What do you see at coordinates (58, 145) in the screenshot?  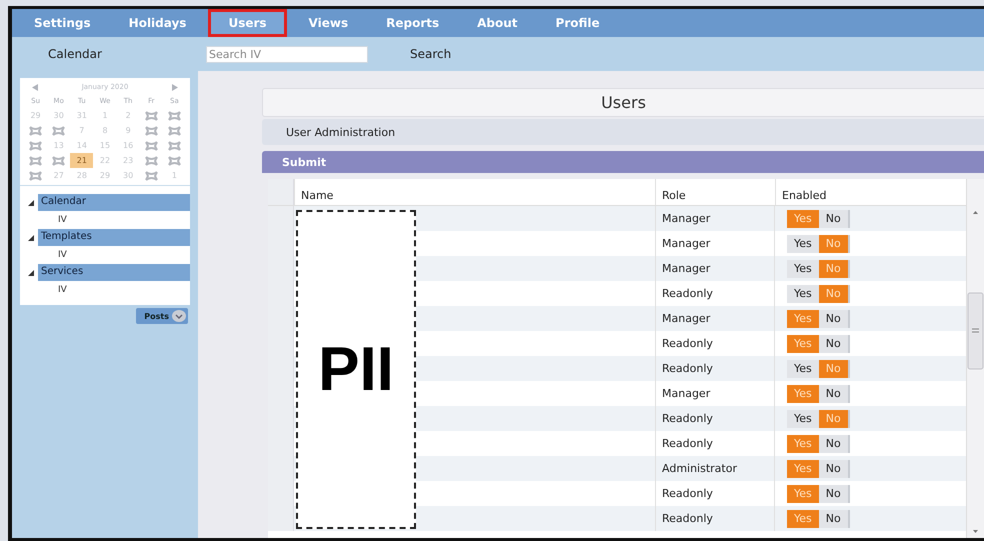 I see `calendar-day: 13` at bounding box center [58, 145].